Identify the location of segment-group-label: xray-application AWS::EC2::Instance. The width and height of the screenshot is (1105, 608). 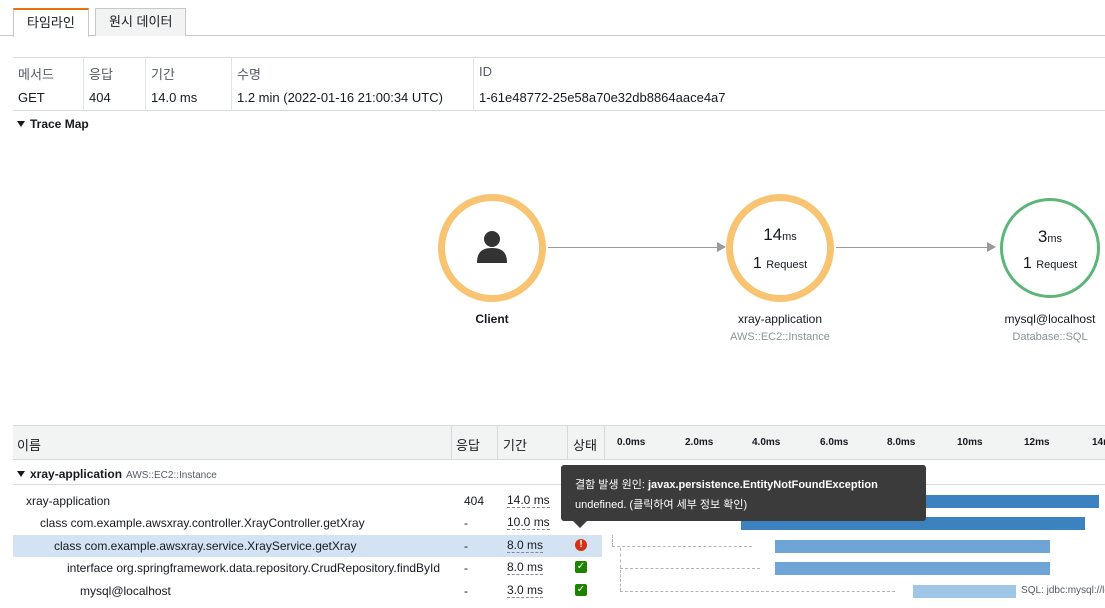
(117, 474).